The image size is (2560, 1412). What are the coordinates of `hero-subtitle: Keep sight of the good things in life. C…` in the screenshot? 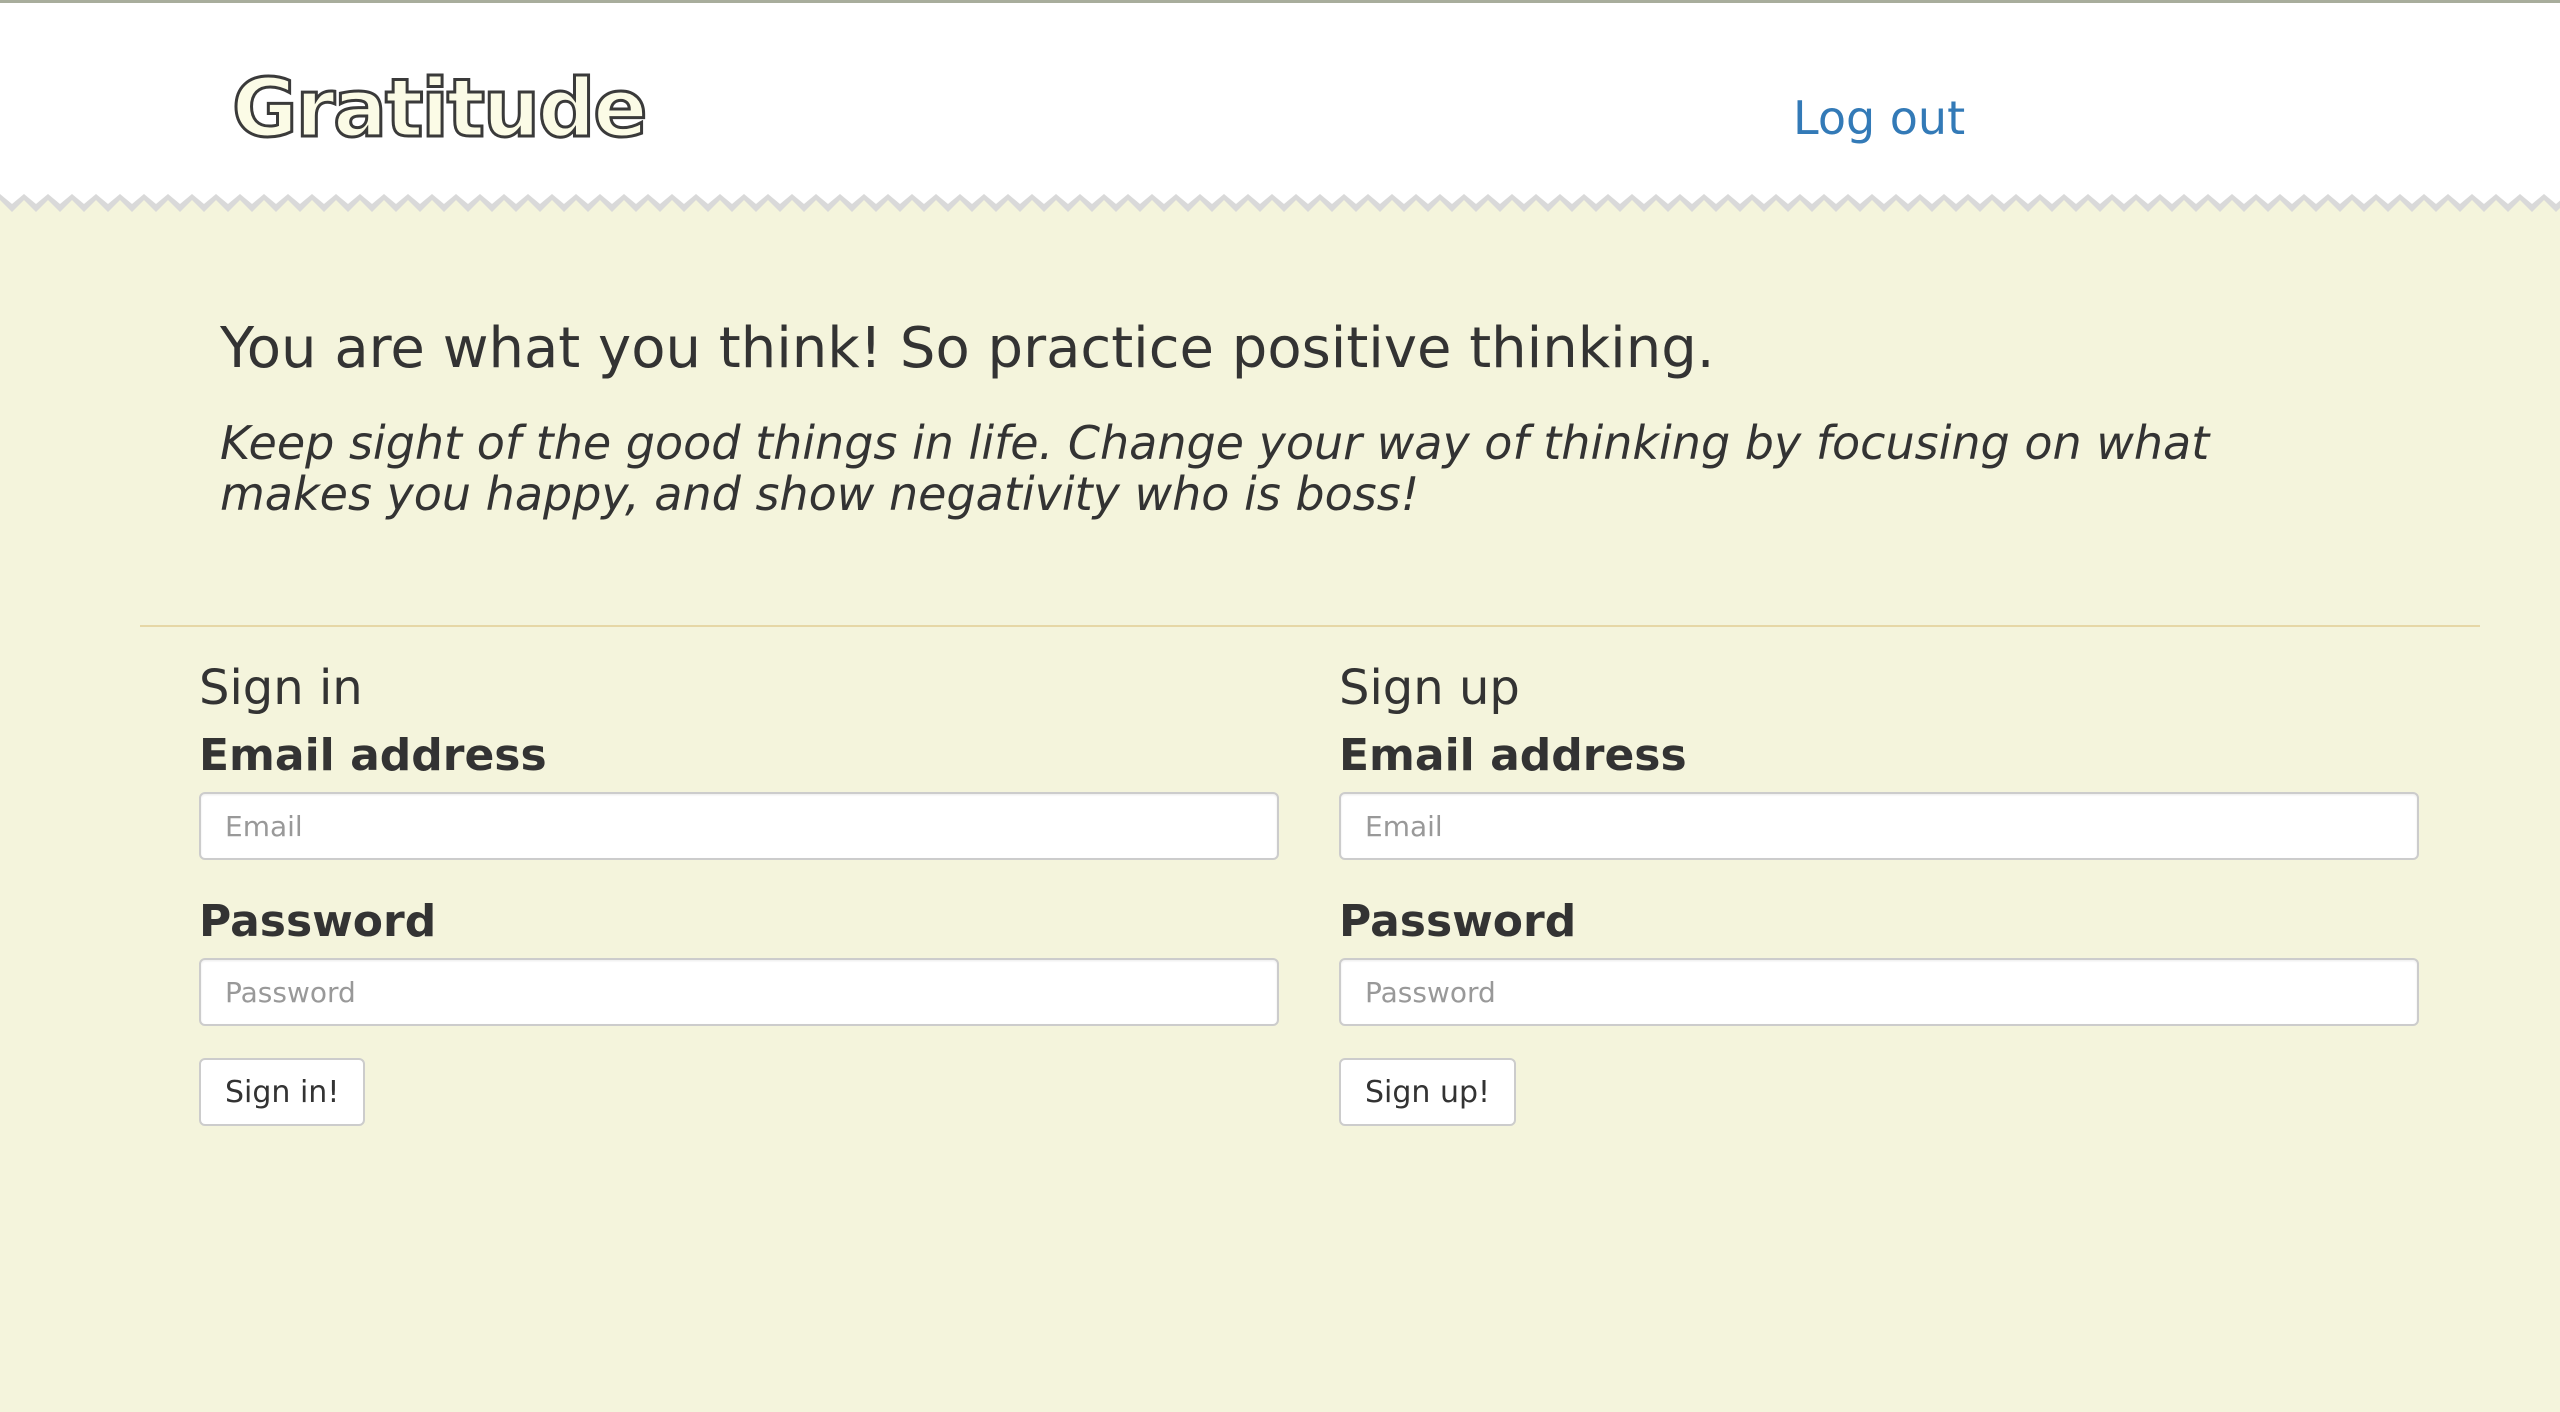 It's located at (1215, 468).